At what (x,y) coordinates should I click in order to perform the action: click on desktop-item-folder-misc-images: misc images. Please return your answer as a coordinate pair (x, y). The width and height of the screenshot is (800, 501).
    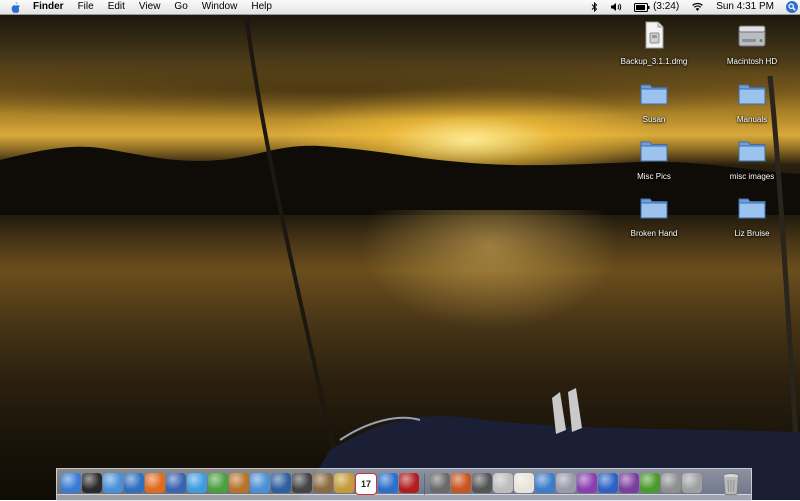
    Looking at the image, I should click on (752, 158).